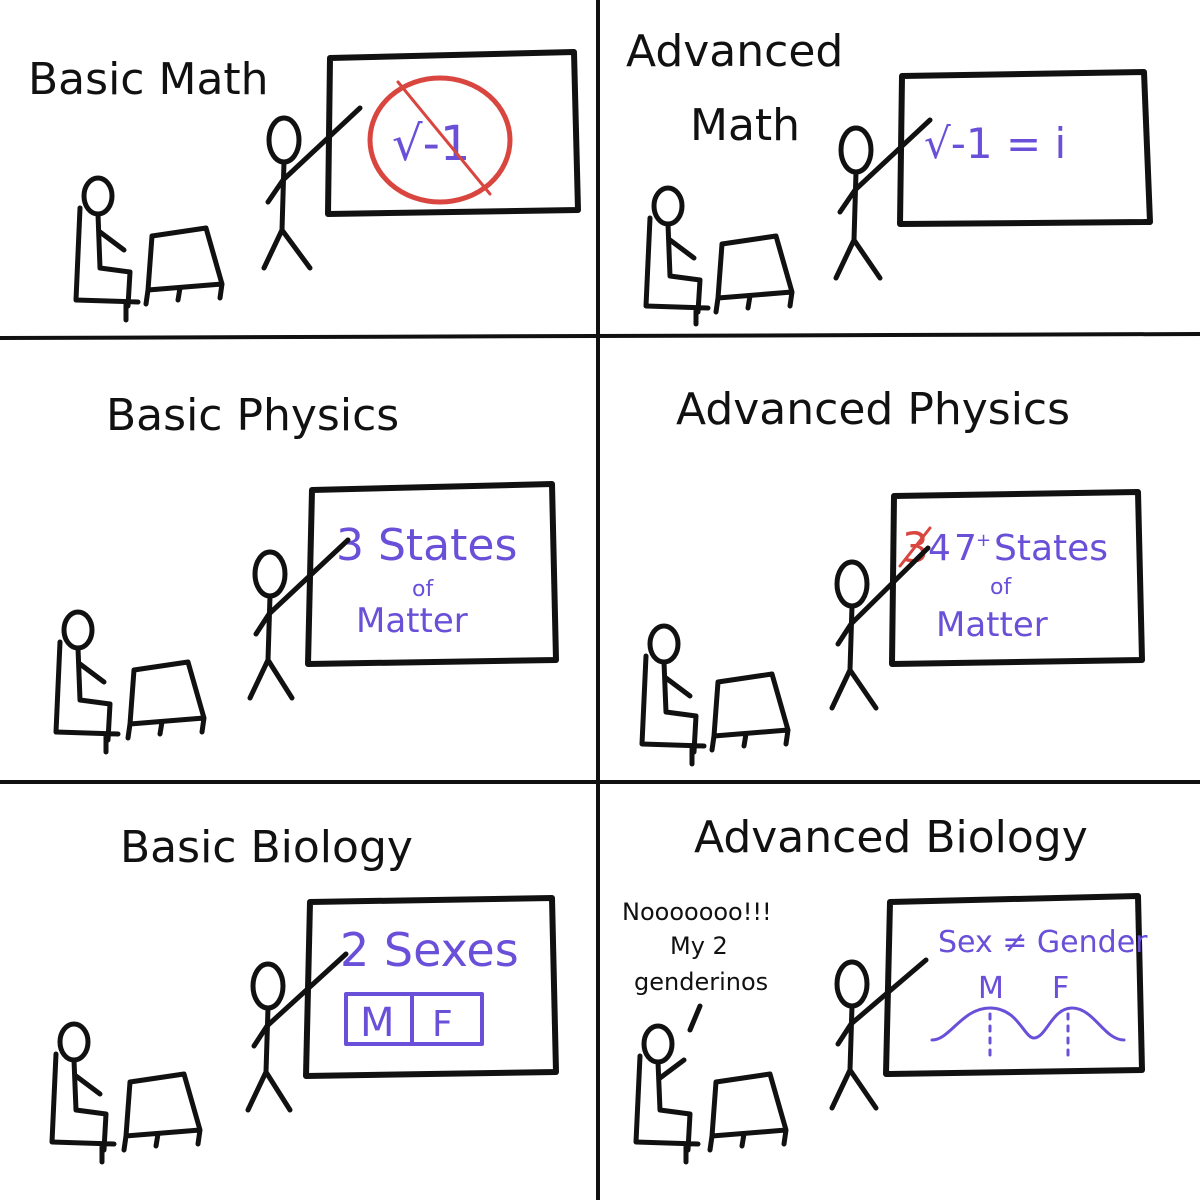  Describe the element at coordinates (734, 51) in the screenshot. I see `panel-title: Advanced` at that location.